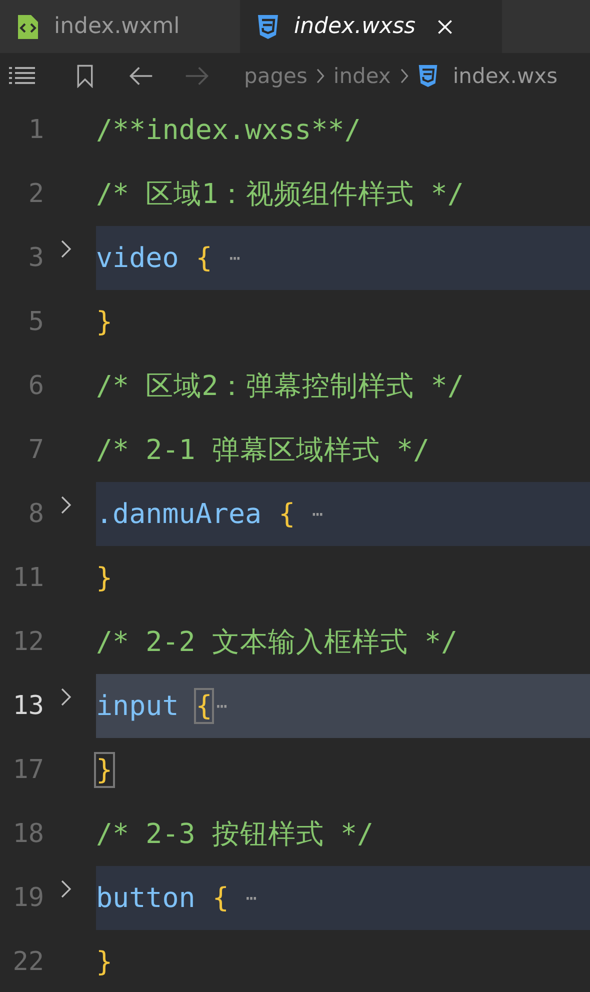 The image size is (590, 992). I want to click on code-comment: /* 2-2 文本输入框样式 */, so click(277, 642).